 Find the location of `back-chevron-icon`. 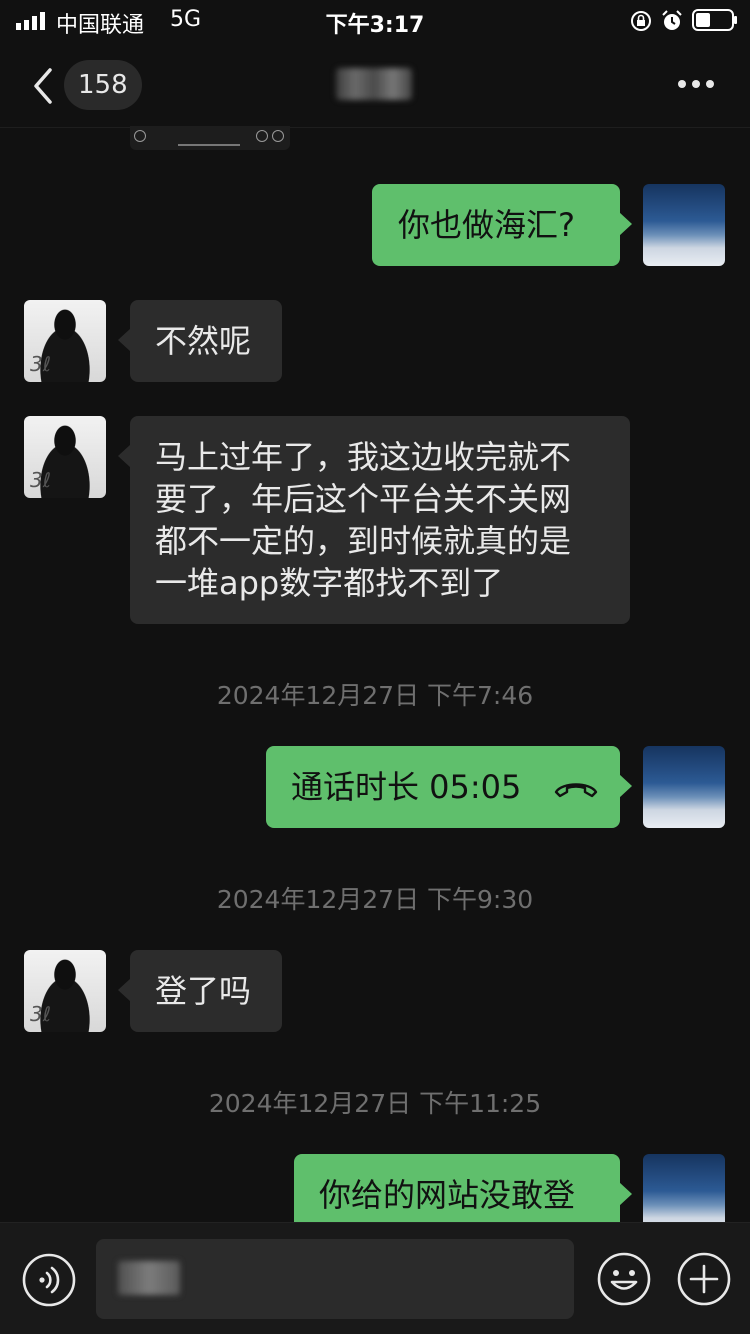

back-chevron-icon is located at coordinates (43, 86).